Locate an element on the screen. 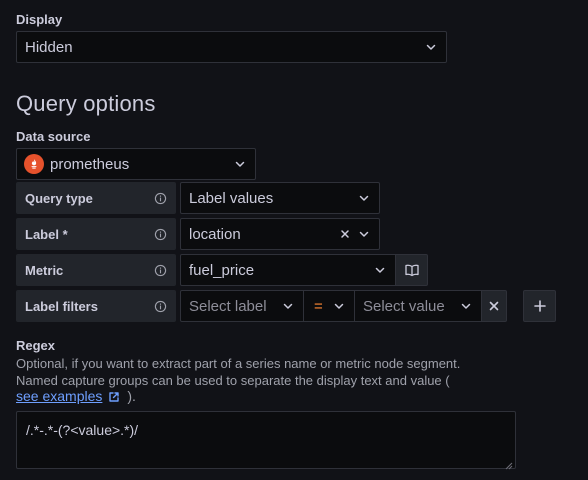  metric-select-value: fuel_price is located at coordinates (222, 270).